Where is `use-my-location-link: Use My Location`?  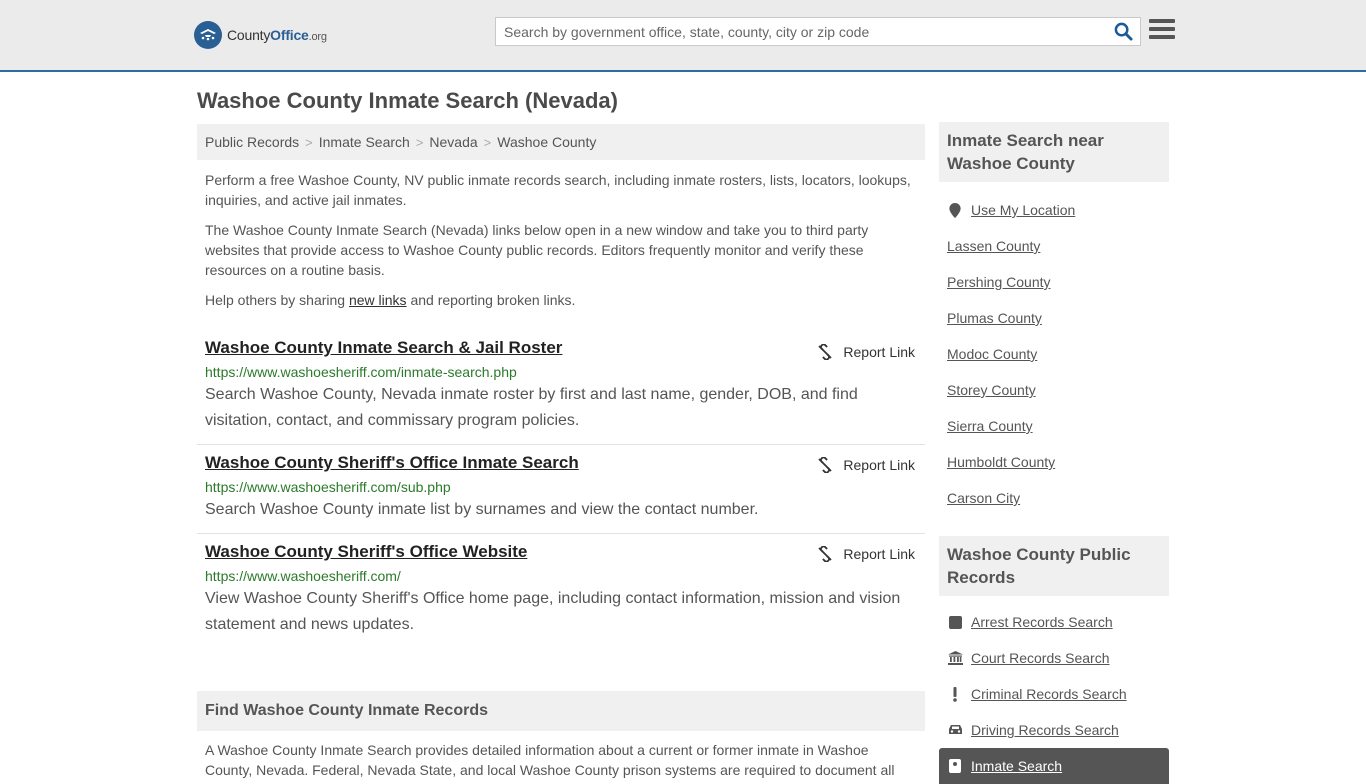
use-my-location-link: Use My Location is located at coordinates (1023, 210).